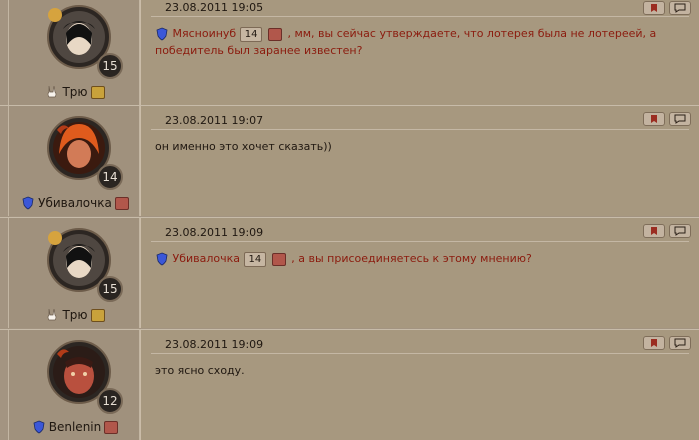  What do you see at coordinates (214, 120) in the screenshot?
I see `post-date: 23.08.2011 19:07` at bounding box center [214, 120].